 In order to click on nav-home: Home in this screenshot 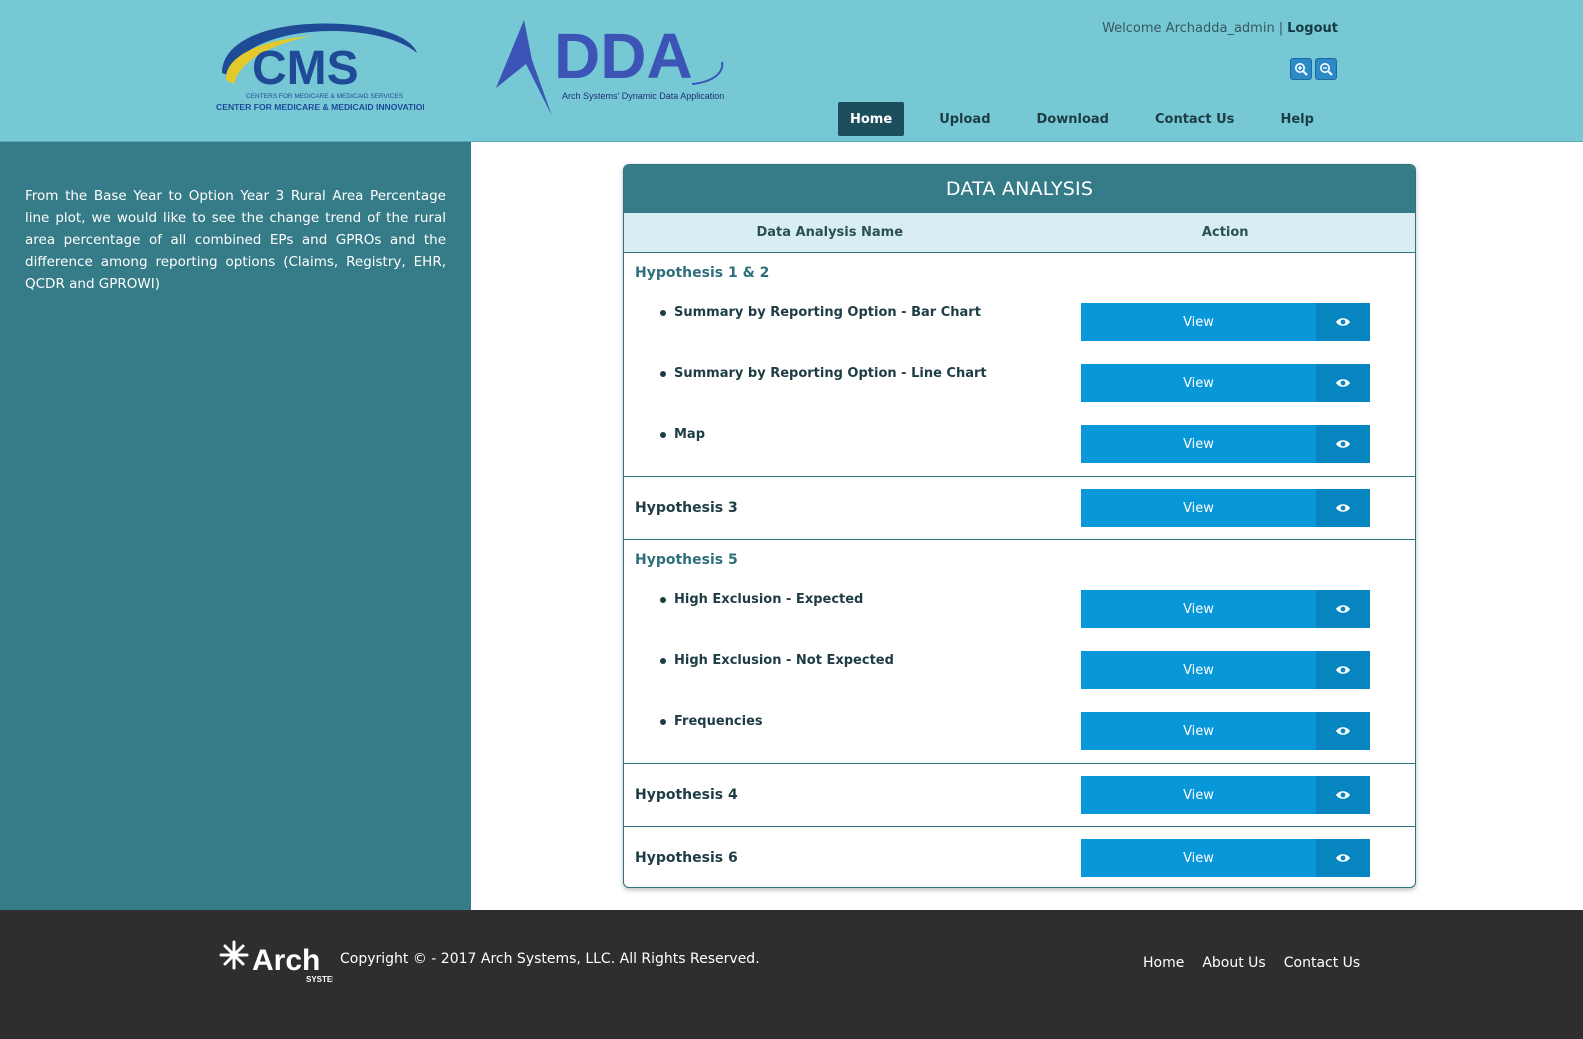, I will do `click(871, 119)`.